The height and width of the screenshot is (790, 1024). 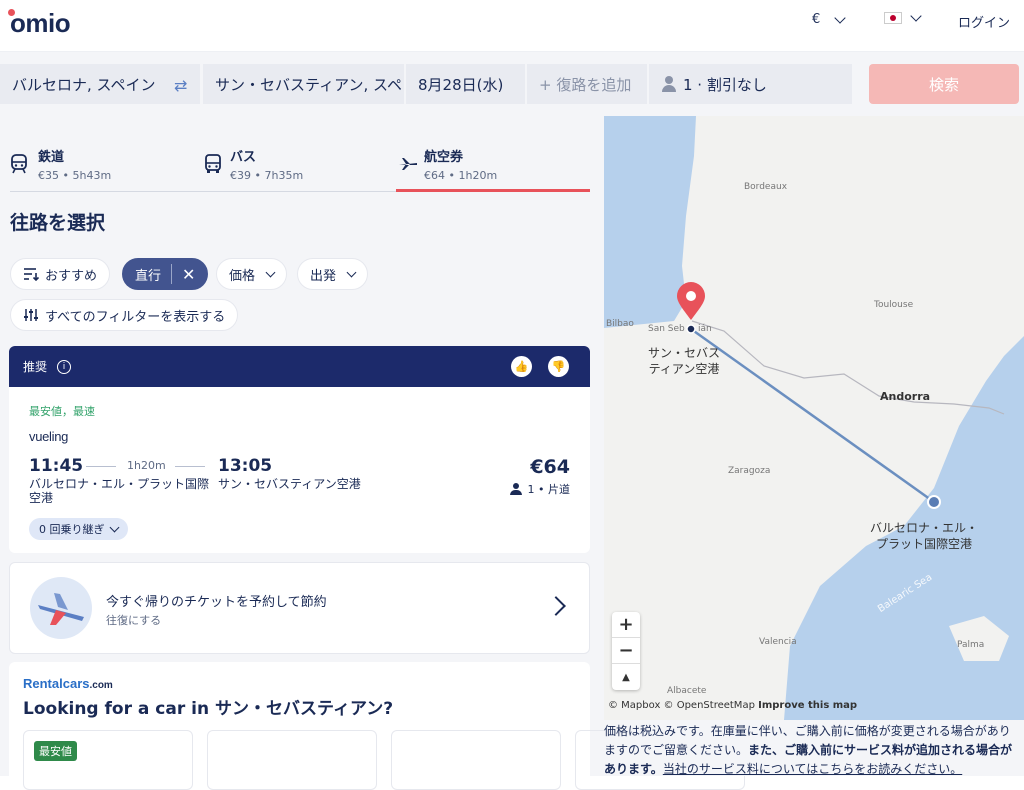 I want to click on top-header: omio € ログイン, so click(x=512, y=26).